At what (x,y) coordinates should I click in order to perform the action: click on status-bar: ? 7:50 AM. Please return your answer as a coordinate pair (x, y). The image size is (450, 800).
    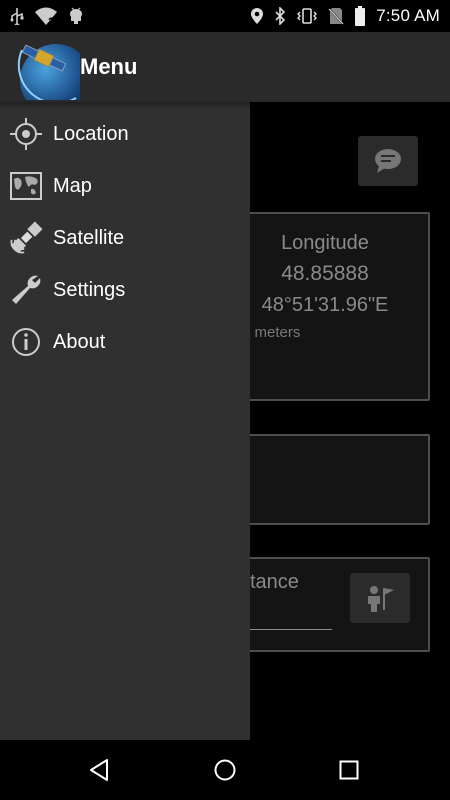
    Looking at the image, I should click on (225, 16).